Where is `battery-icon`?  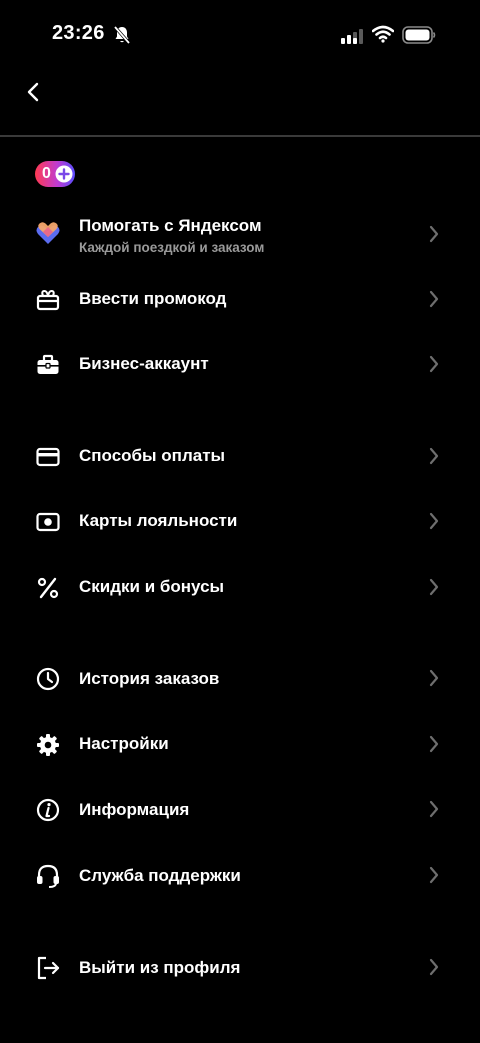
battery-icon is located at coordinates (419, 35).